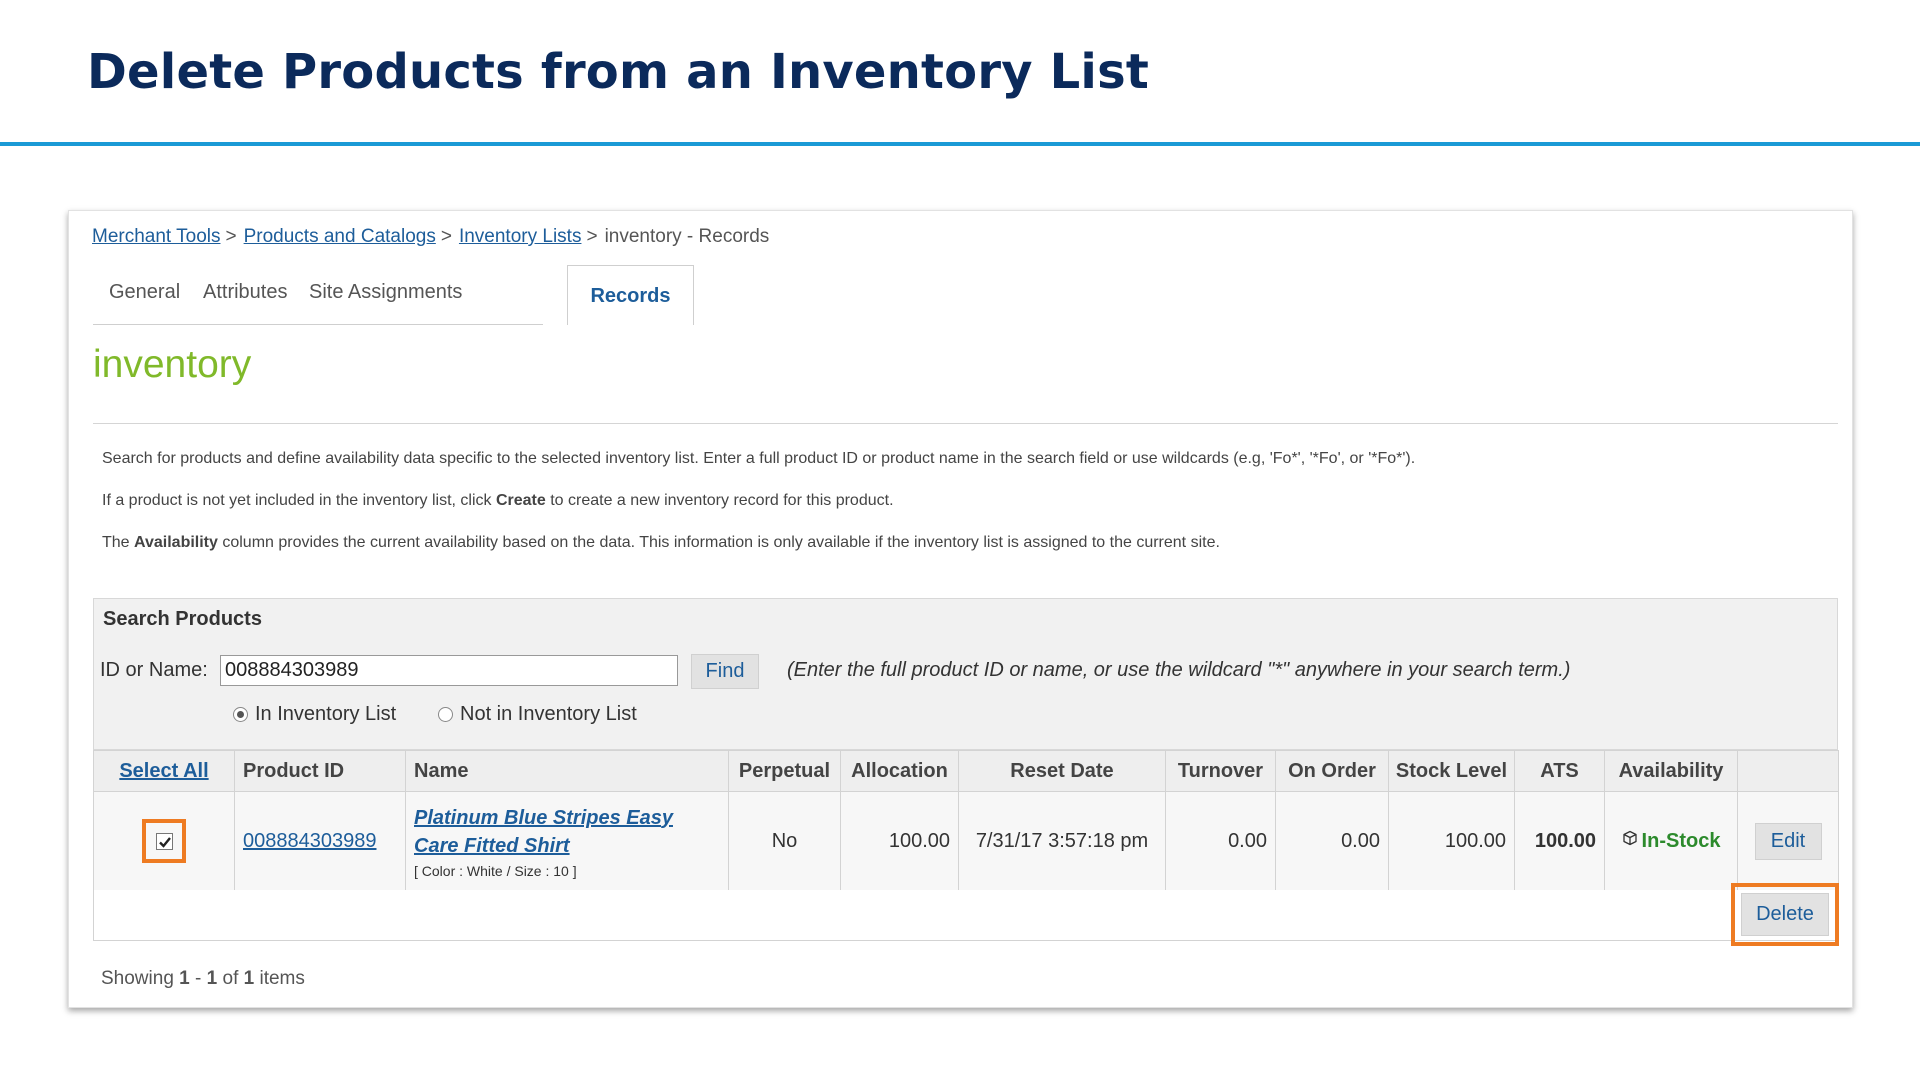  What do you see at coordinates (240, 714) in the screenshot?
I see `radio-selected-icon` at bounding box center [240, 714].